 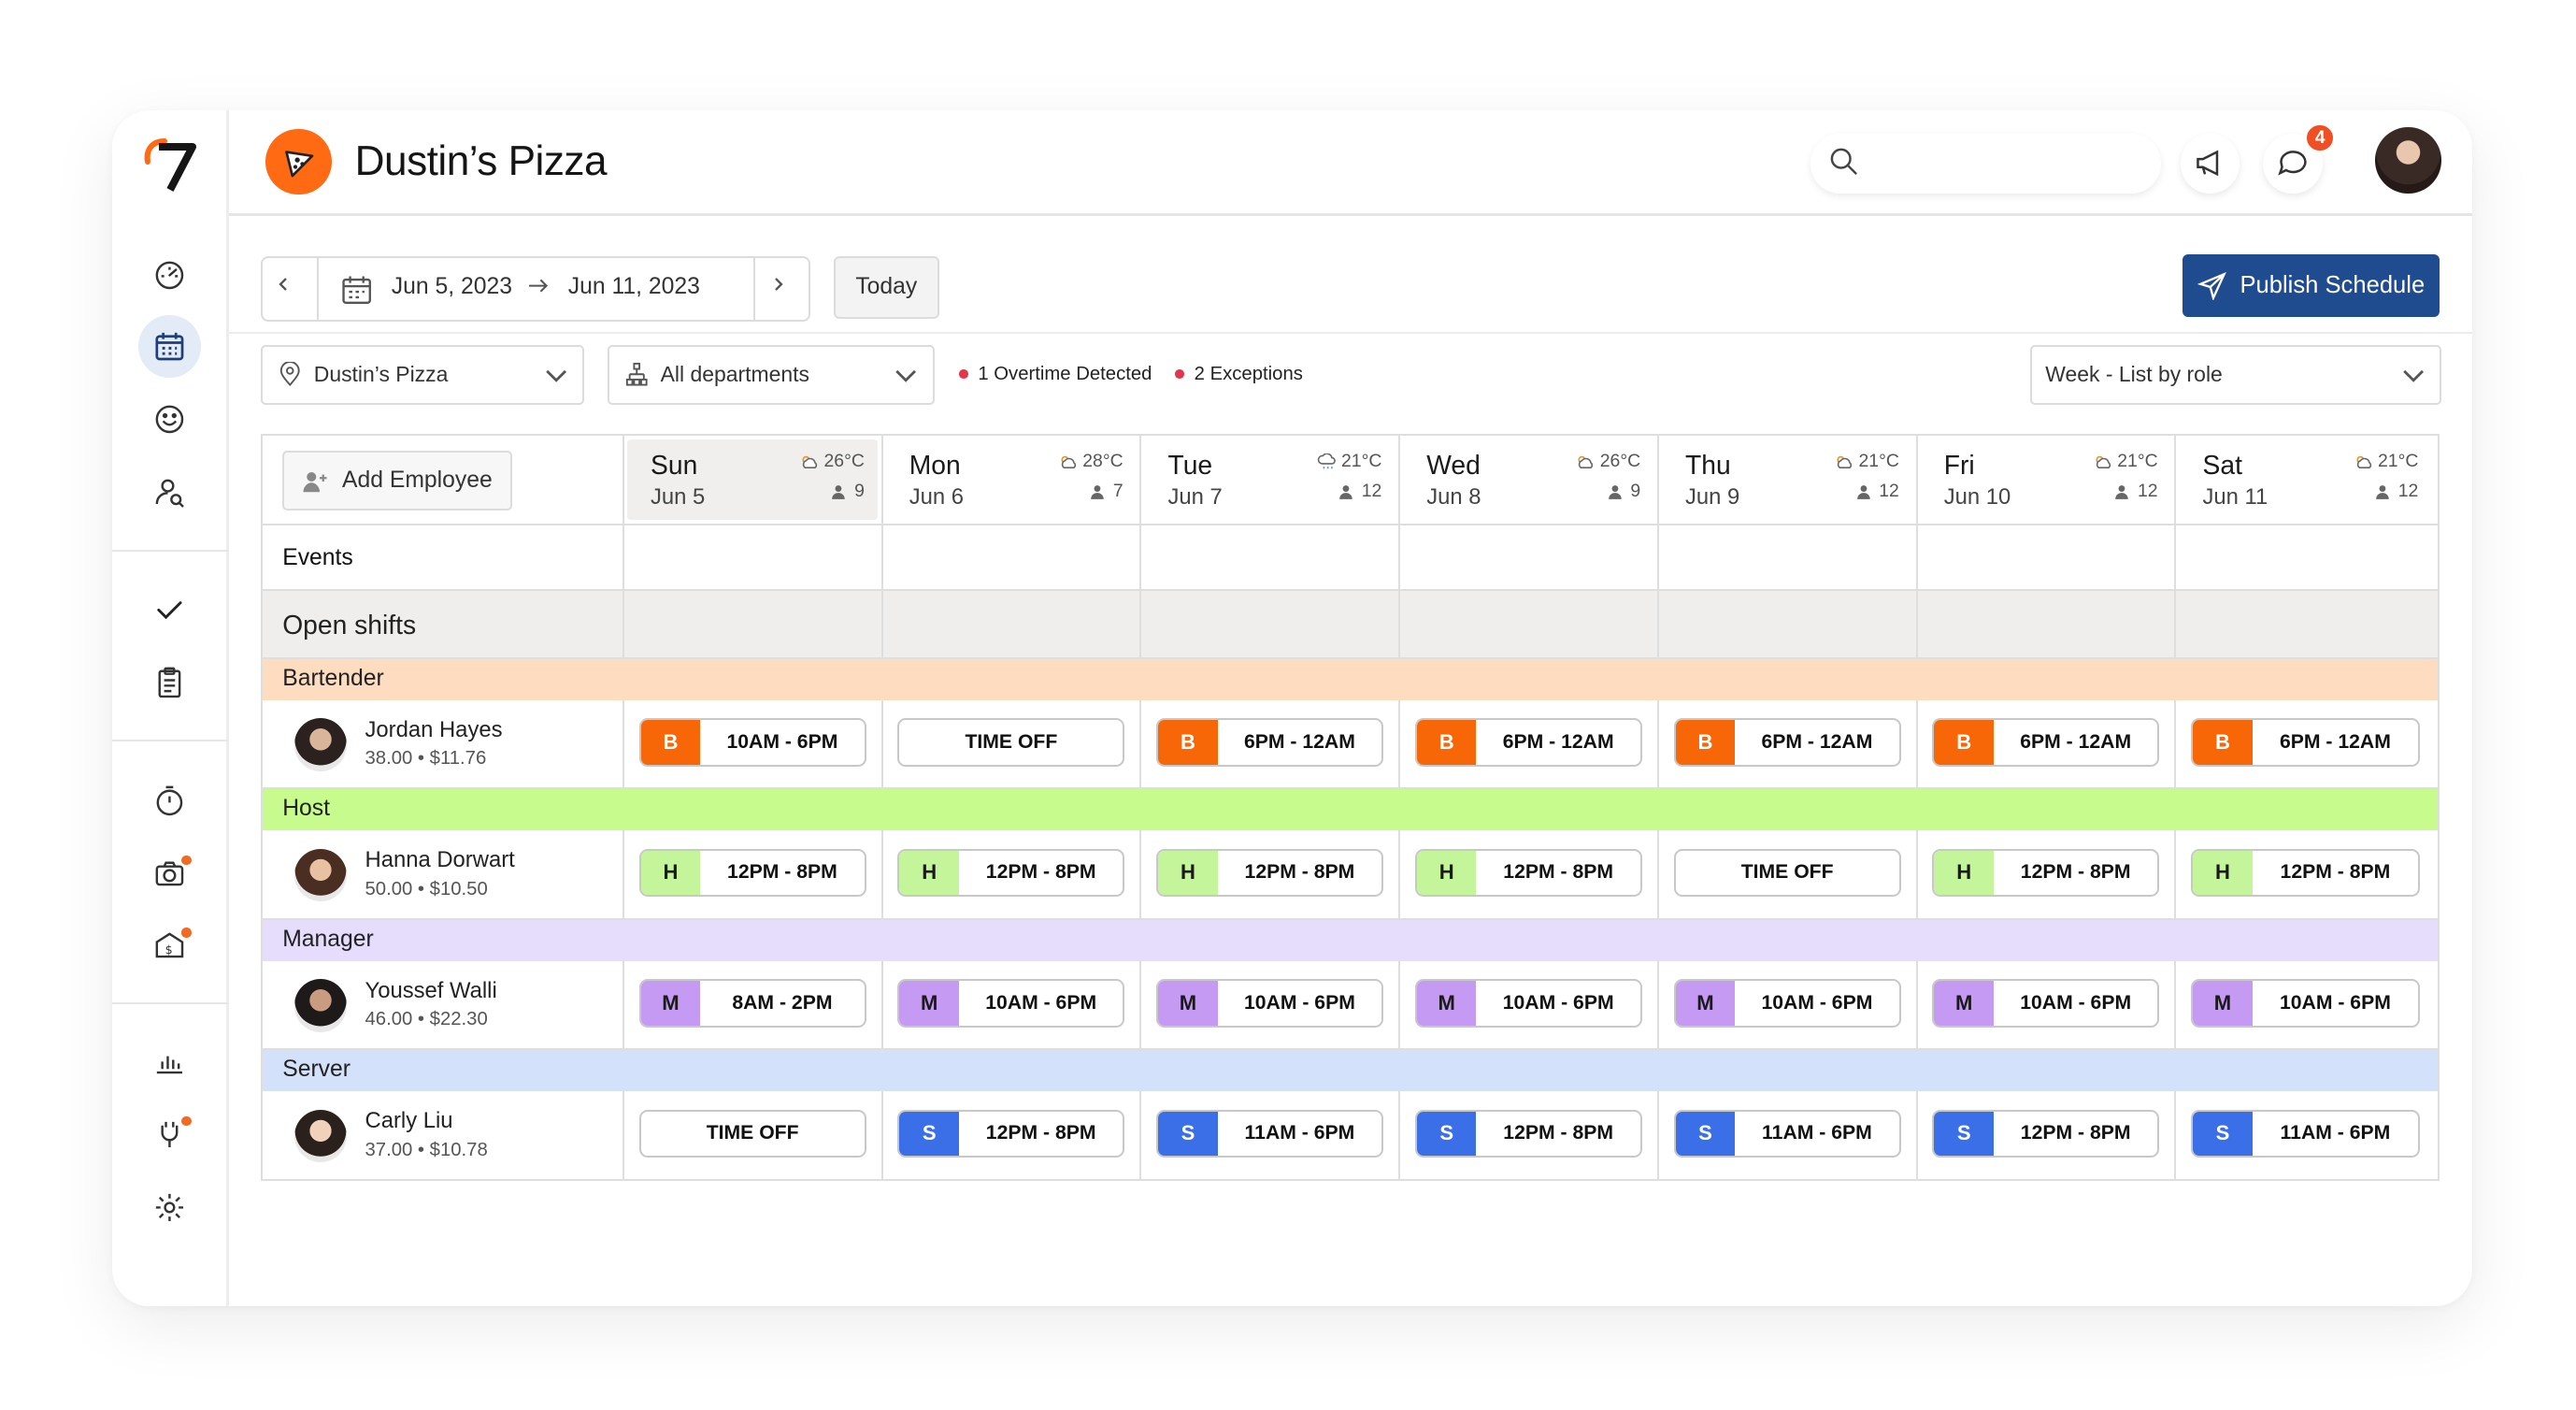 What do you see at coordinates (169, 1061) in the screenshot?
I see `reports-chart-icon` at bounding box center [169, 1061].